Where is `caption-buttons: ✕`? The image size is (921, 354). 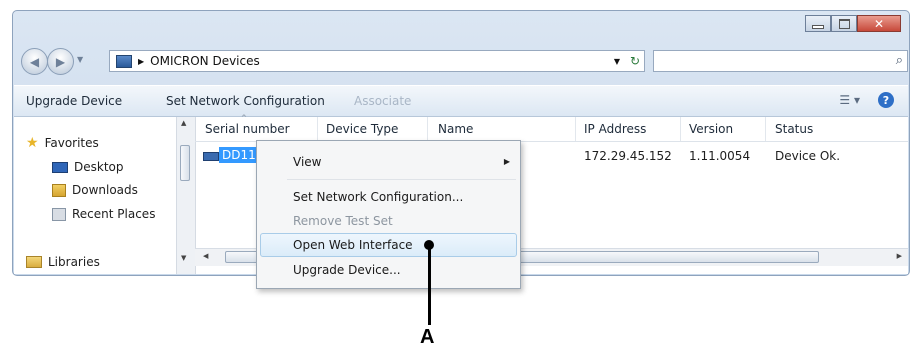 caption-buttons: ✕ is located at coordinates (853, 23).